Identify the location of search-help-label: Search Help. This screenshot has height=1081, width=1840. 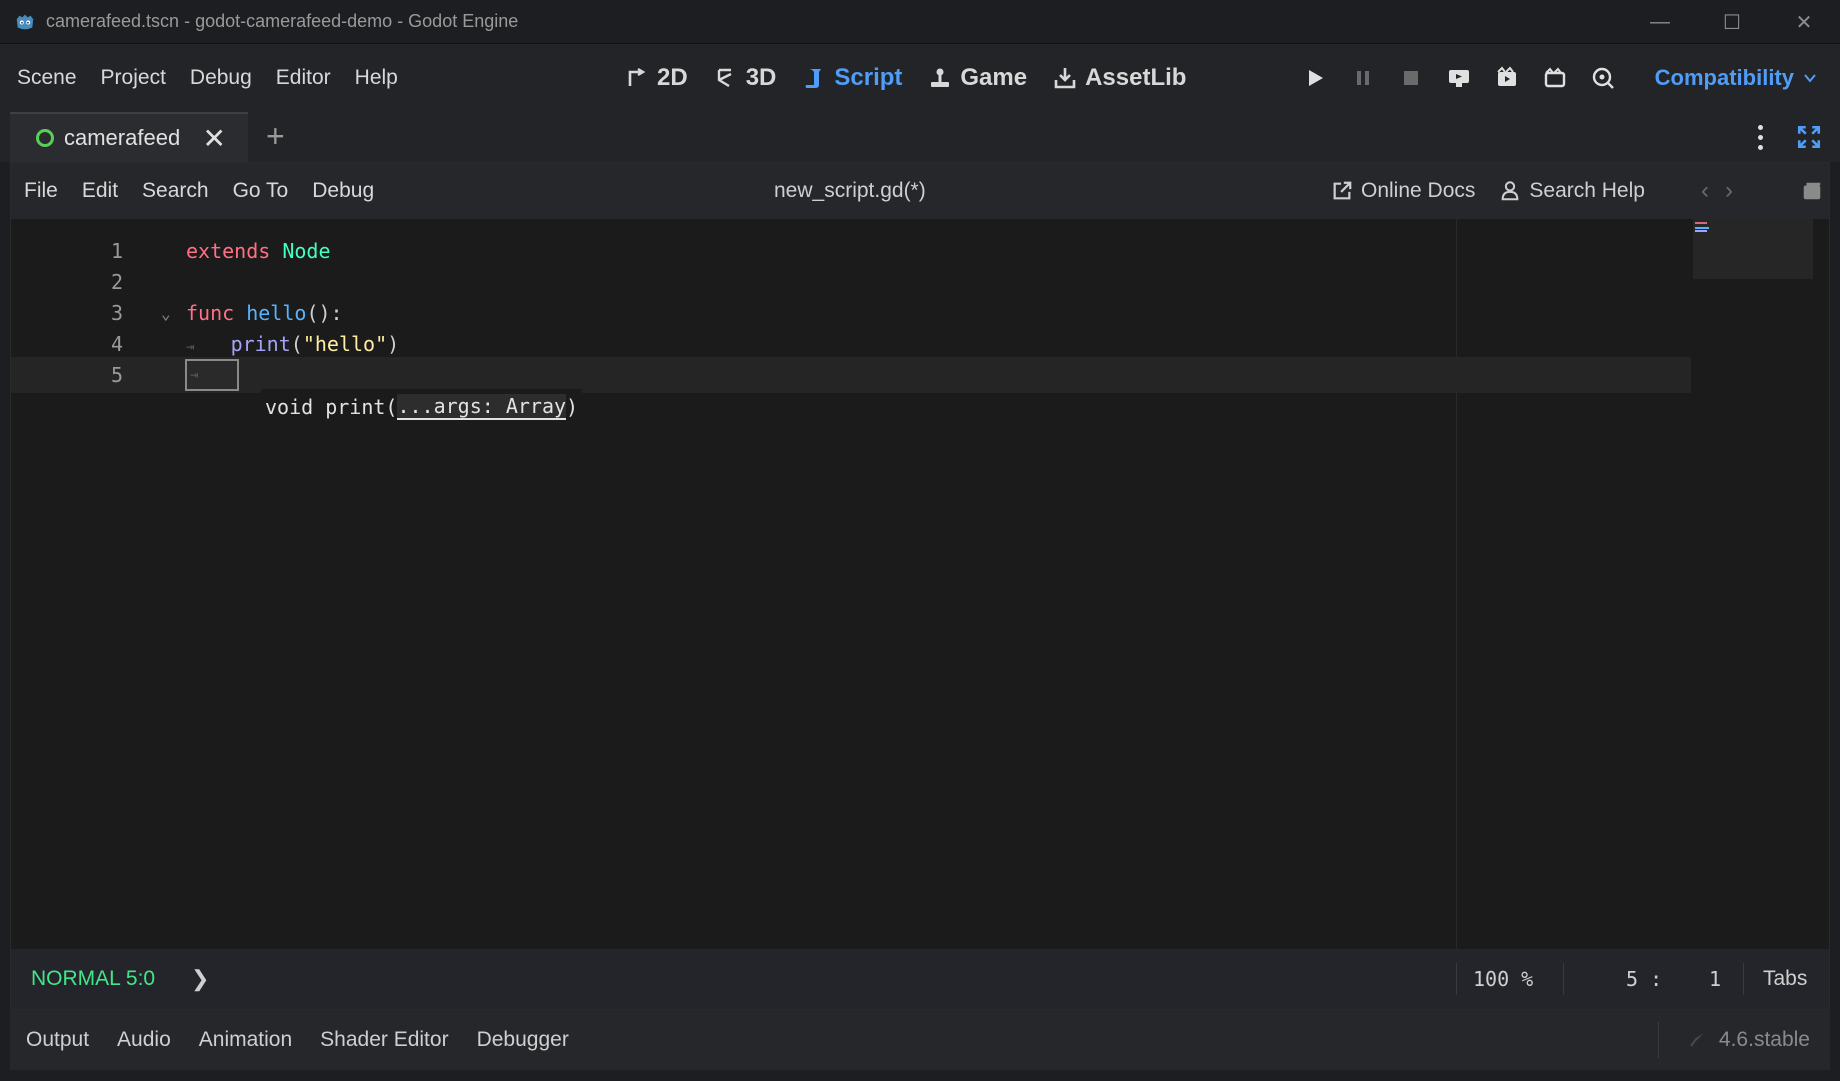
(1587, 190).